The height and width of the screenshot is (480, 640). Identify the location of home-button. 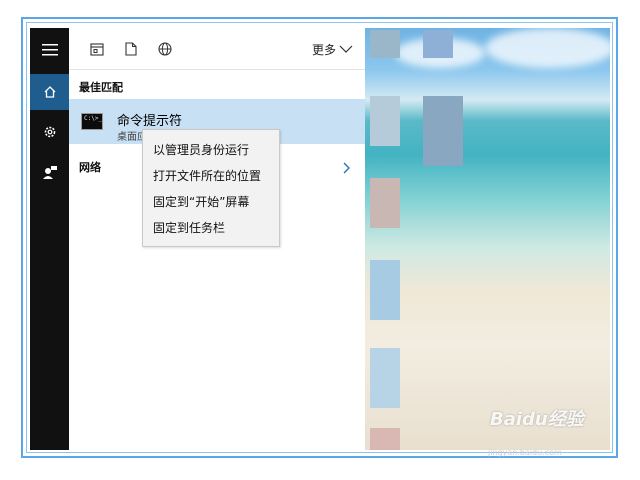
(49, 92).